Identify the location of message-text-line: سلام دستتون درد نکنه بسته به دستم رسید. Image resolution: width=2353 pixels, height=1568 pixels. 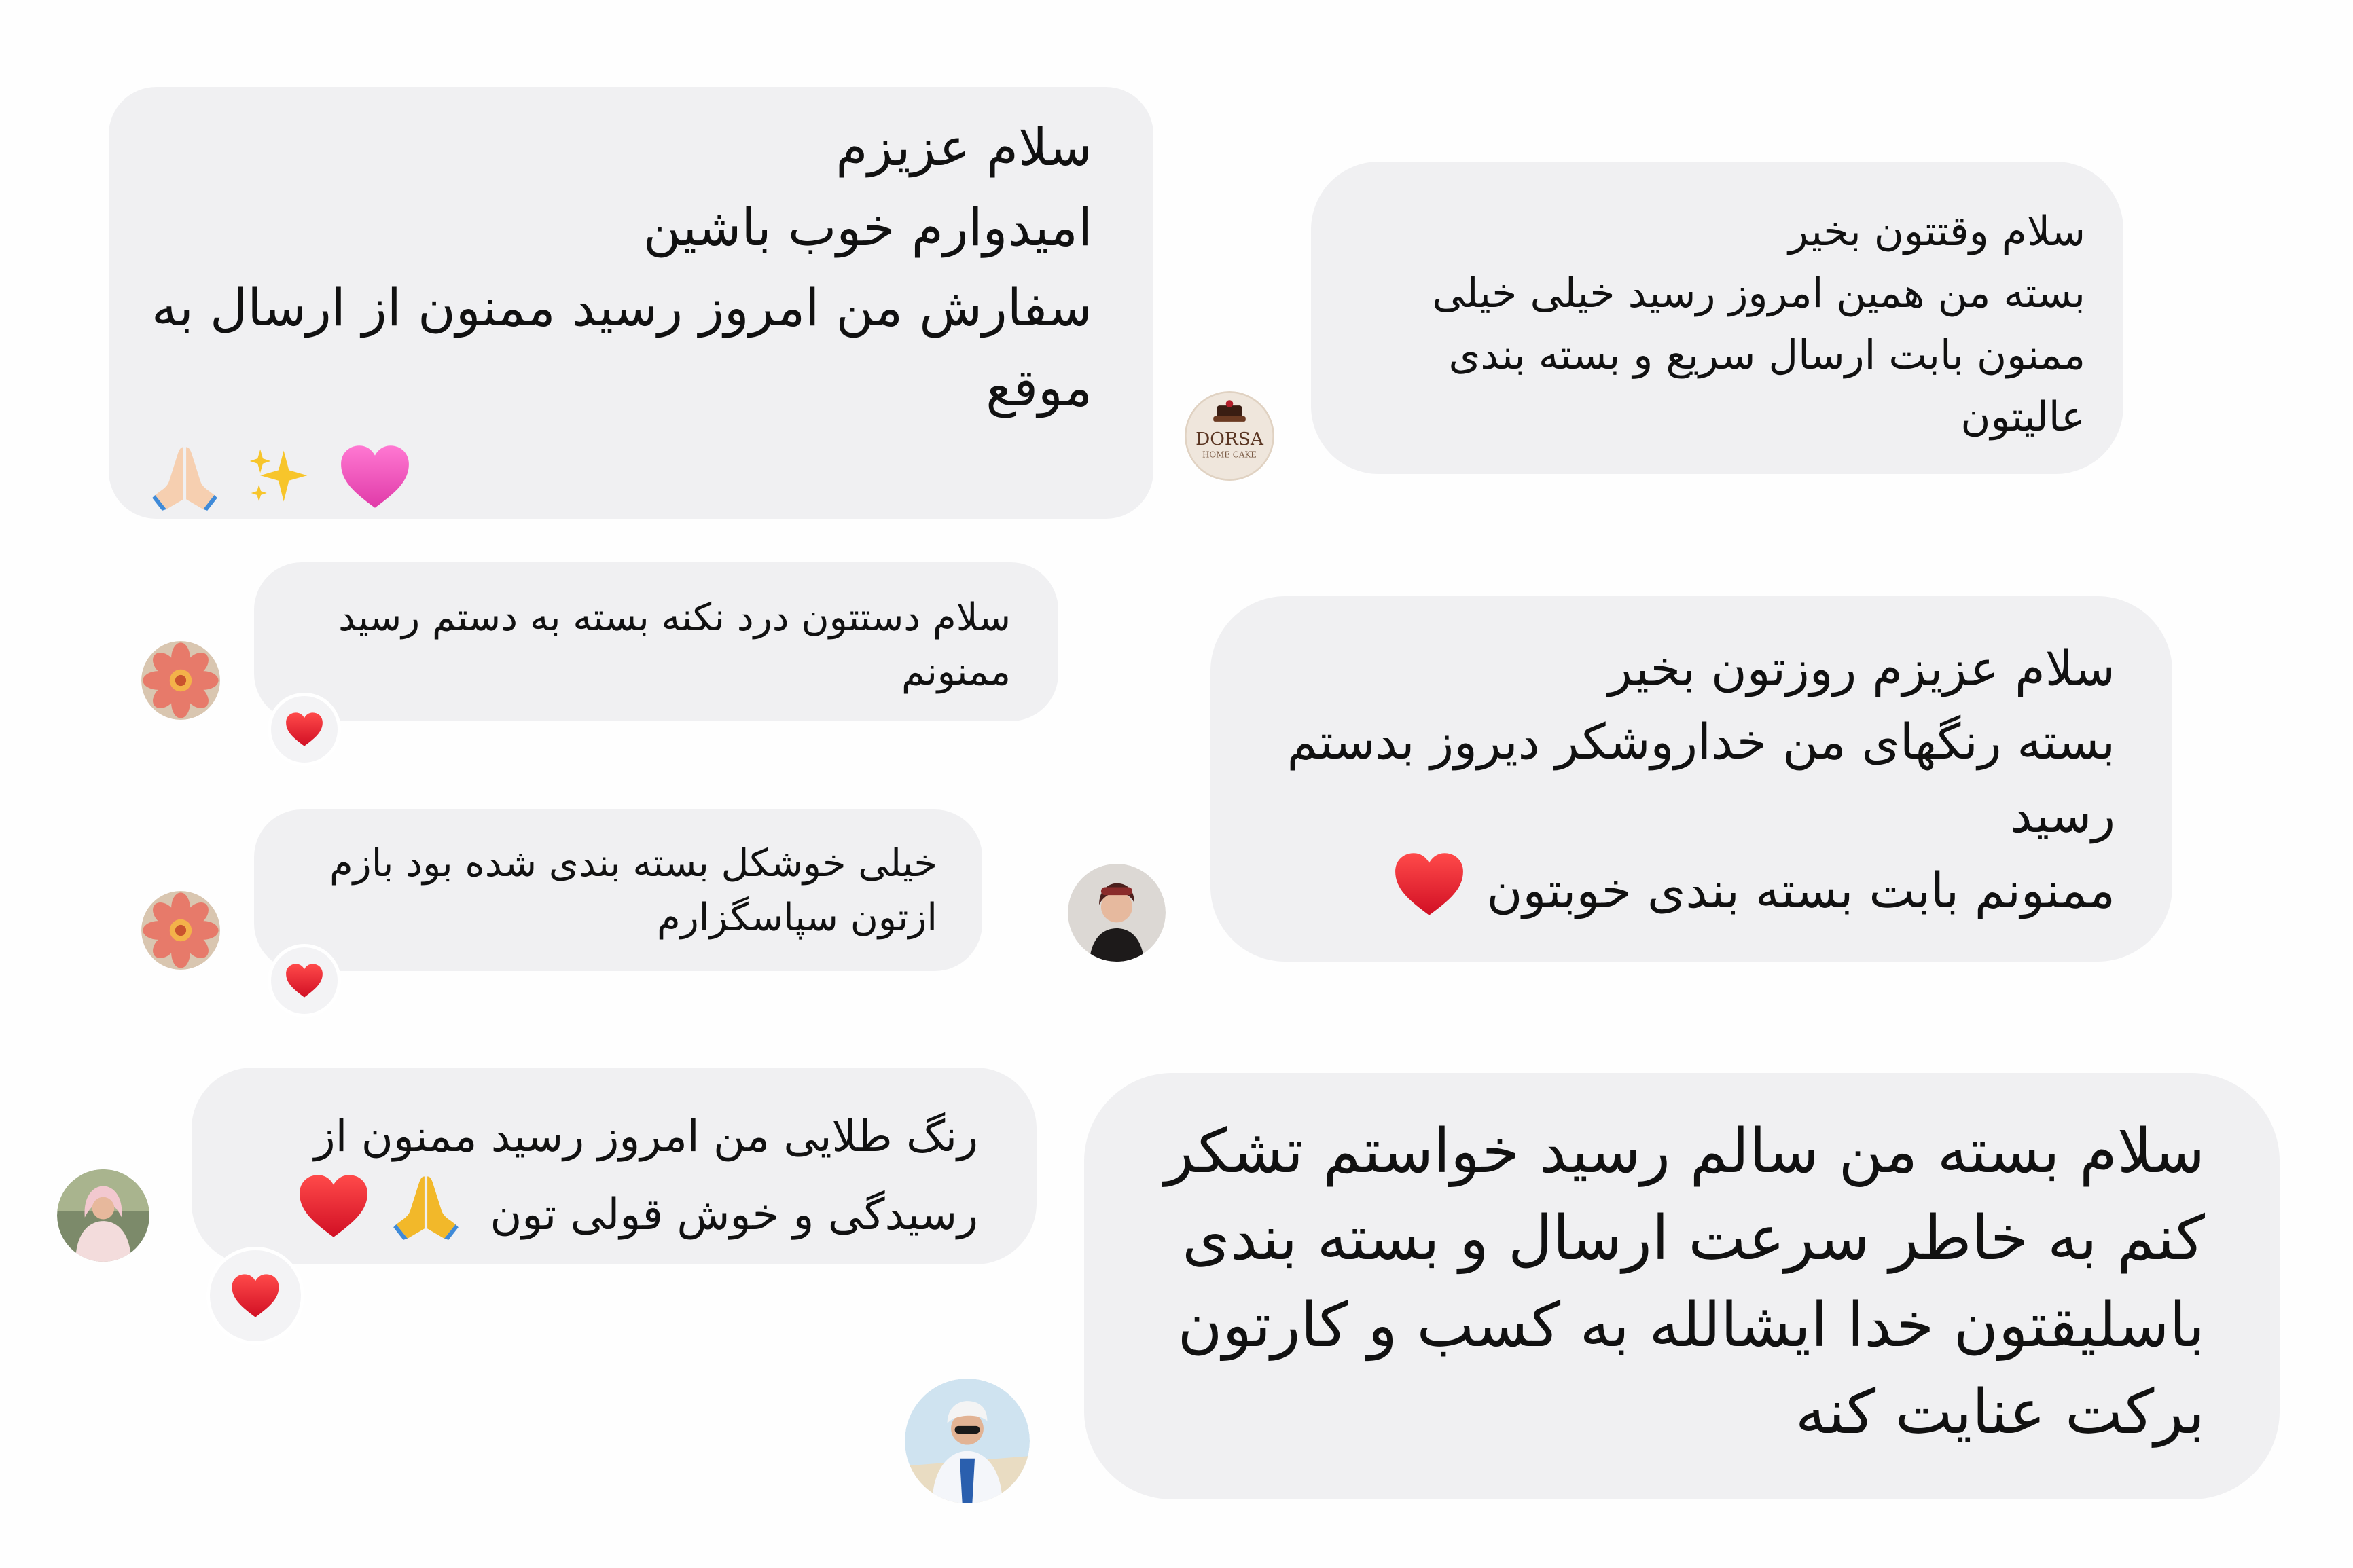
(674, 618).